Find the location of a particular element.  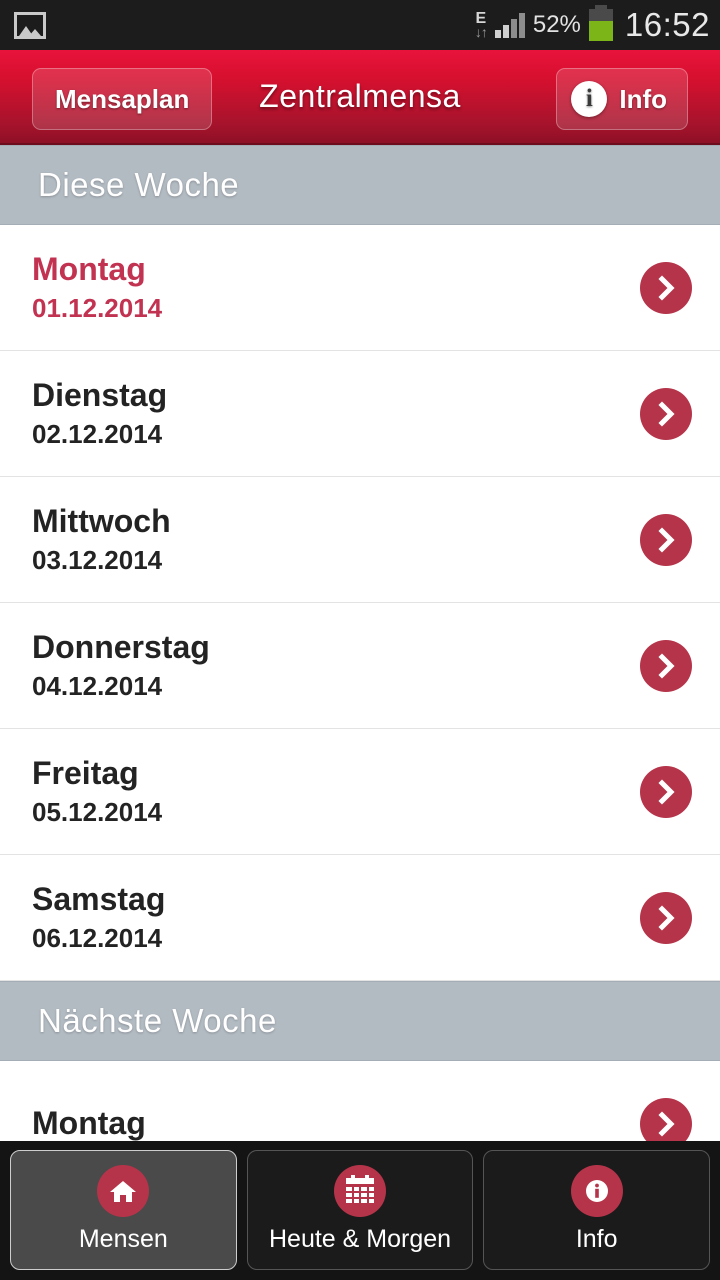

day-list-item-text: Donnerstag 04.12.2014 is located at coordinates (121, 665).